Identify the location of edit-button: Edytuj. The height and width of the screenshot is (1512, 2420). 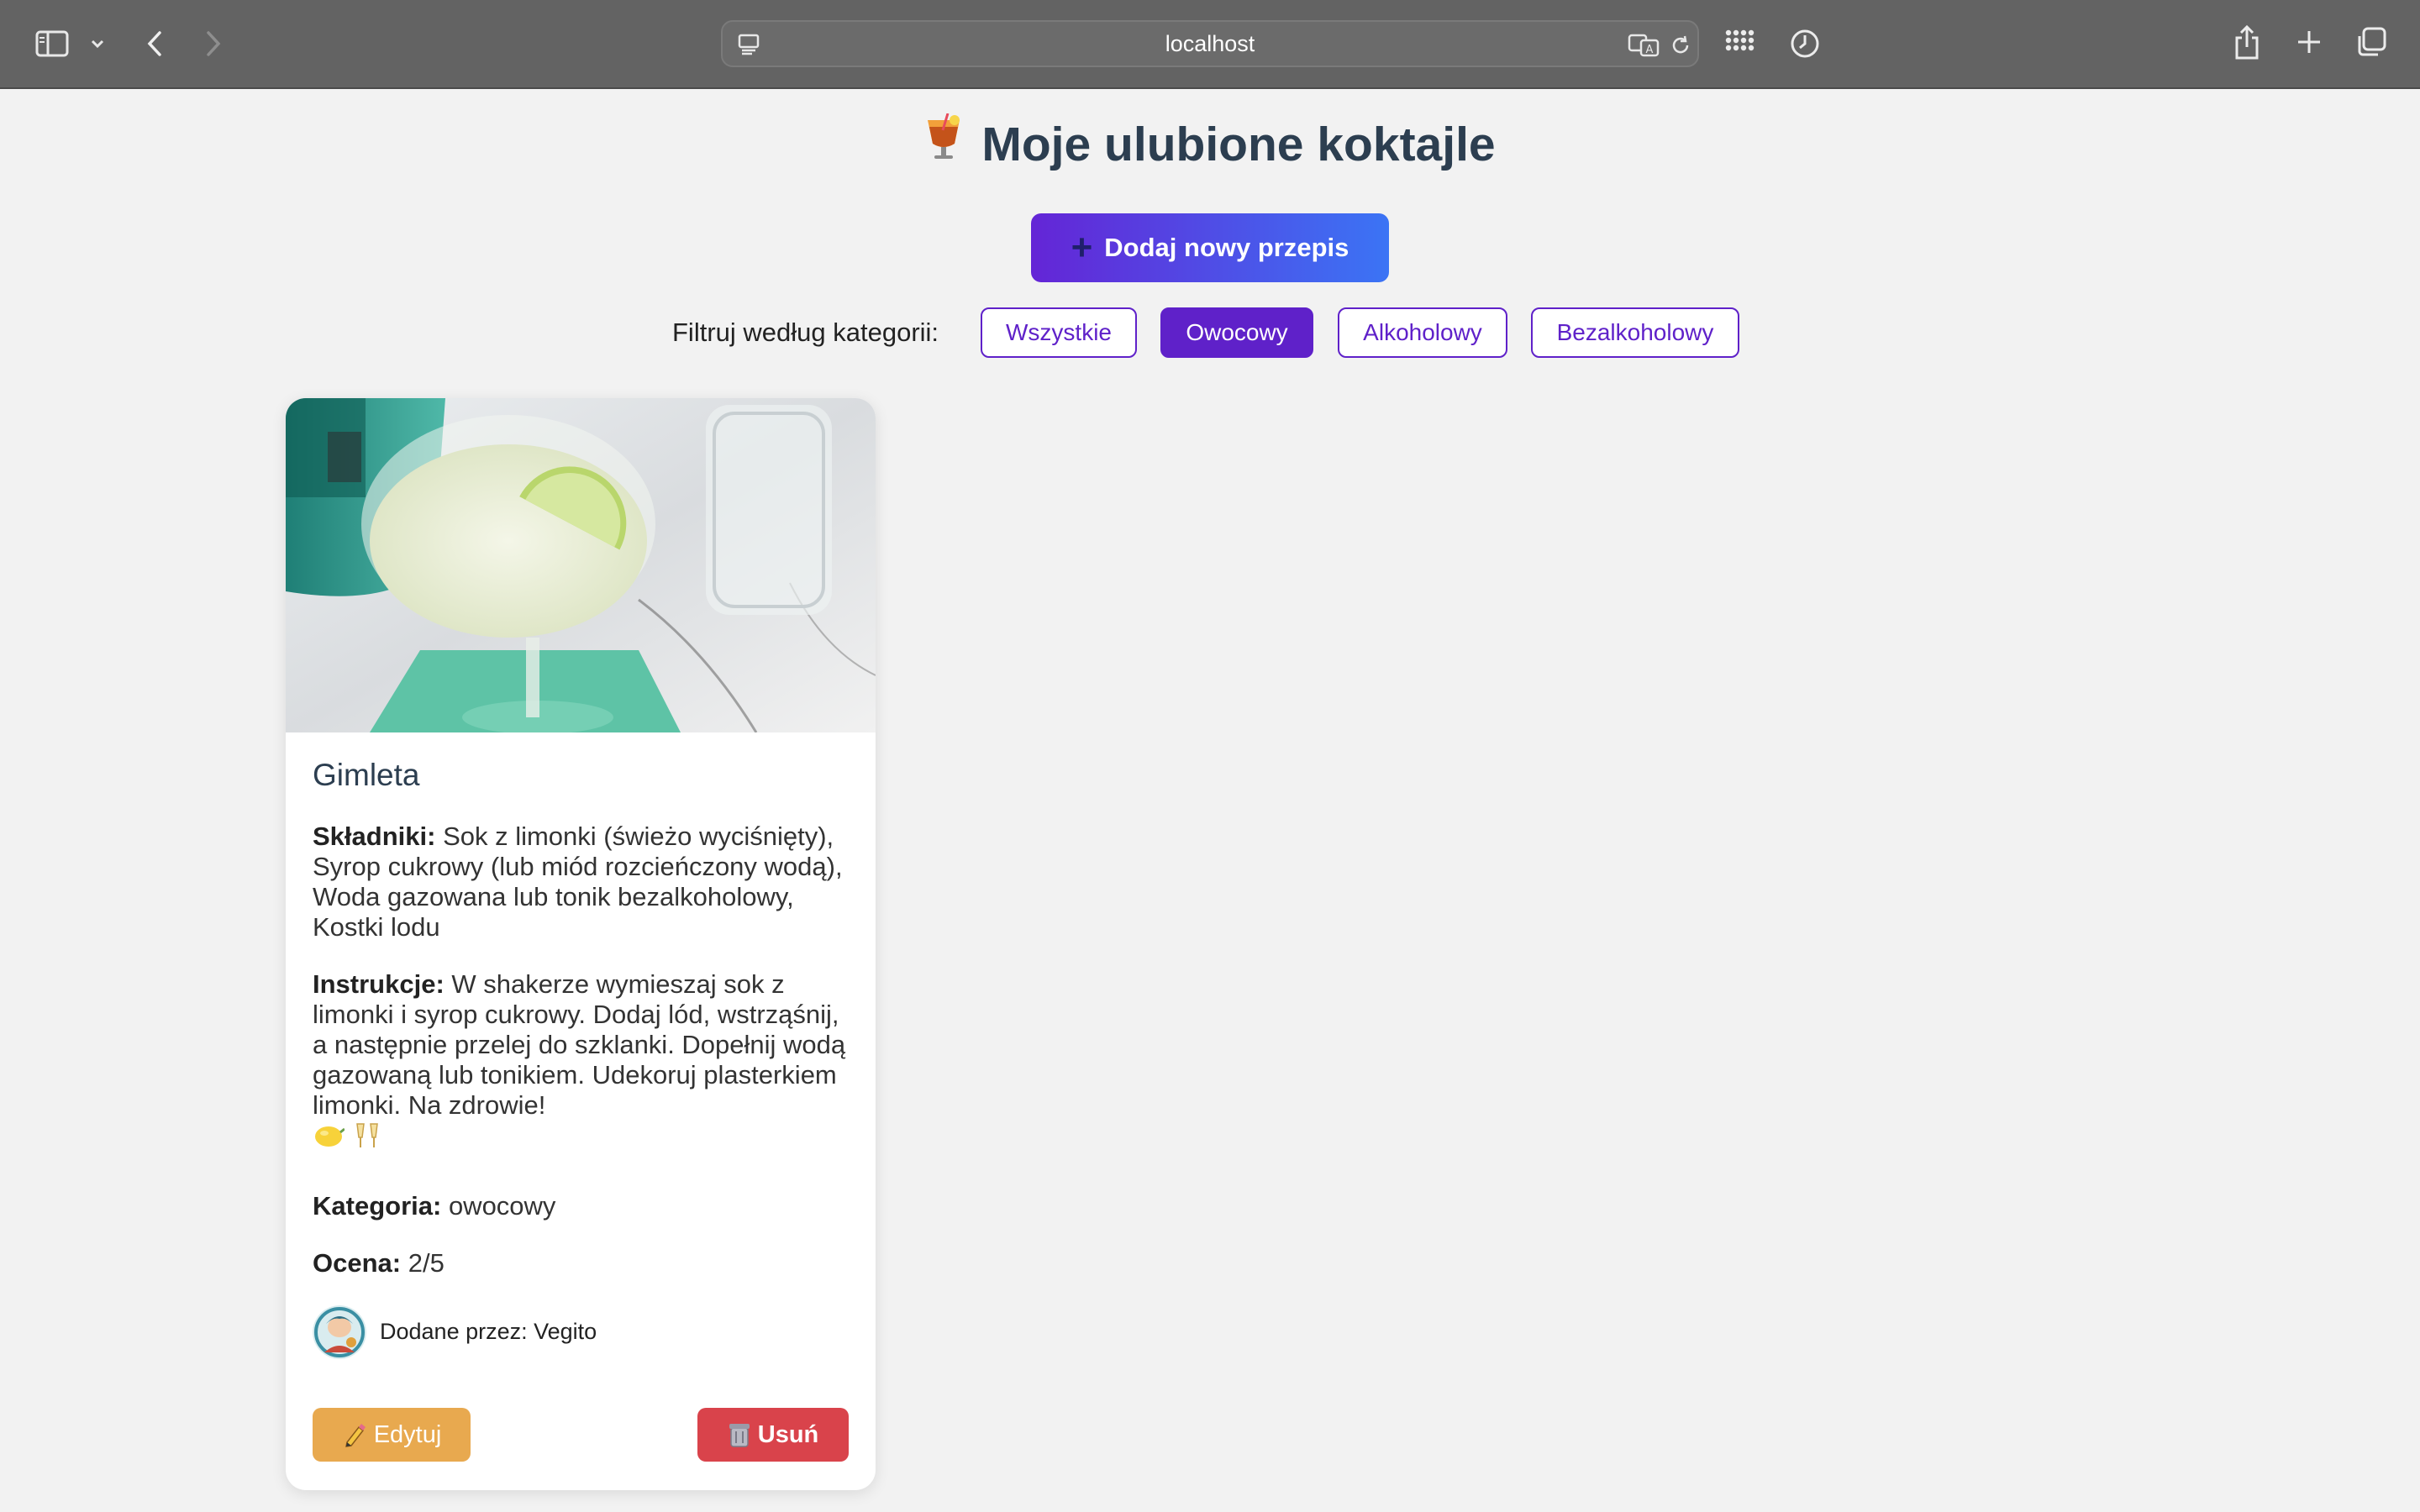
(392, 1435).